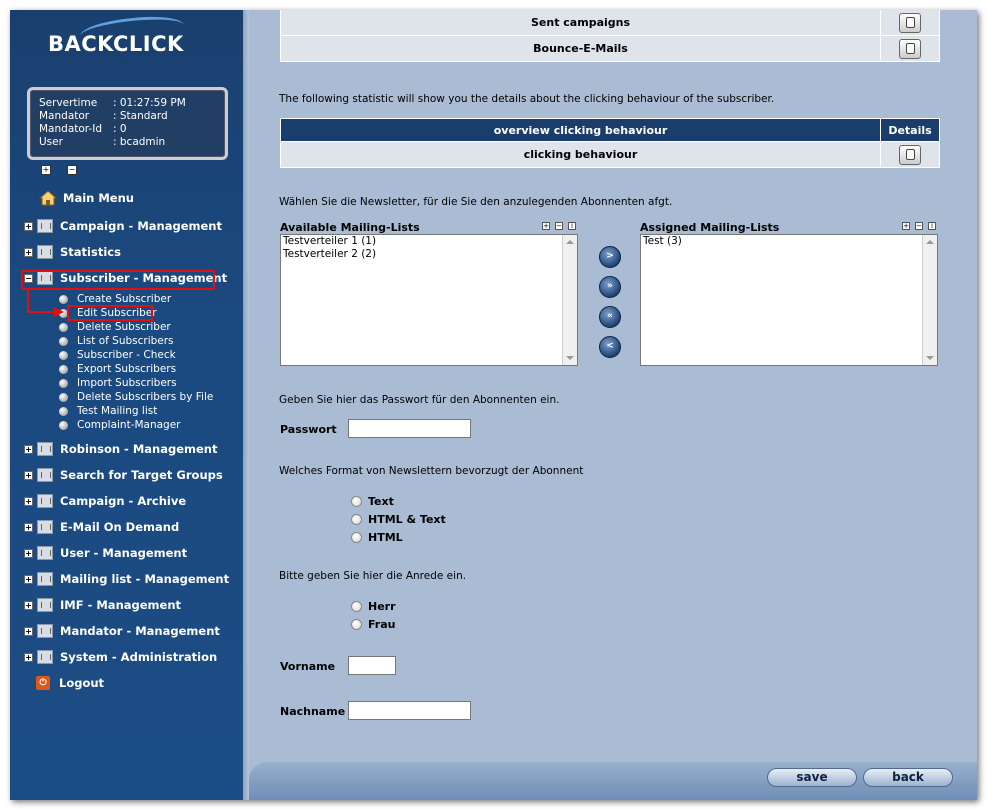 The width and height of the screenshot is (987, 810). Describe the element at coordinates (123, 475) in the screenshot. I see `nav-search-target-groups: + Search for Target Groups` at that location.